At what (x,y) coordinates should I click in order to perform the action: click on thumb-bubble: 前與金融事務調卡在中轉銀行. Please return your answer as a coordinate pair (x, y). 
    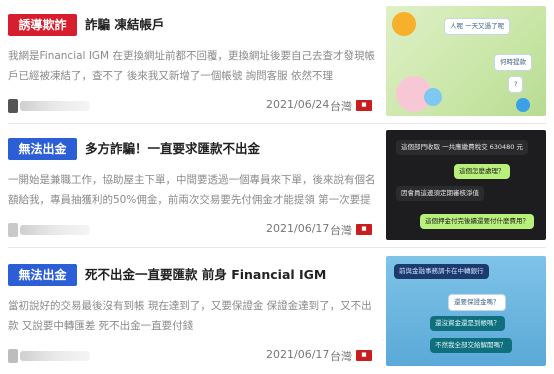
    Looking at the image, I should click on (441, 271).